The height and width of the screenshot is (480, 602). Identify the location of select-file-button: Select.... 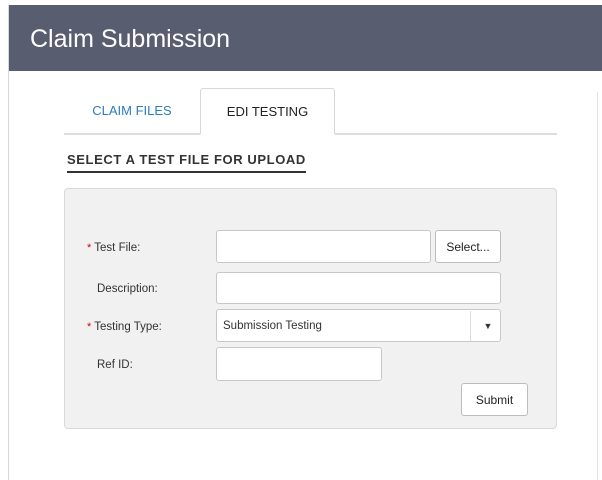
(468, 246).